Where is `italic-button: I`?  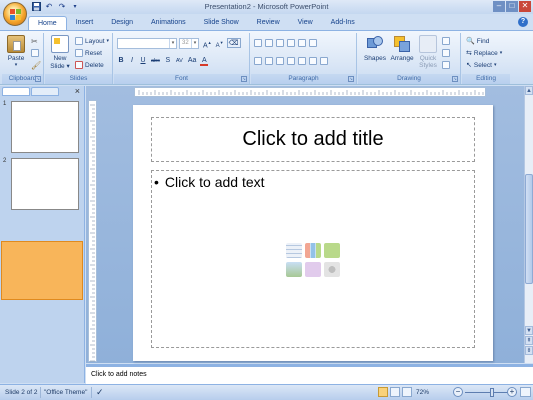
italic-button: I is located at coordinates (132, 61).